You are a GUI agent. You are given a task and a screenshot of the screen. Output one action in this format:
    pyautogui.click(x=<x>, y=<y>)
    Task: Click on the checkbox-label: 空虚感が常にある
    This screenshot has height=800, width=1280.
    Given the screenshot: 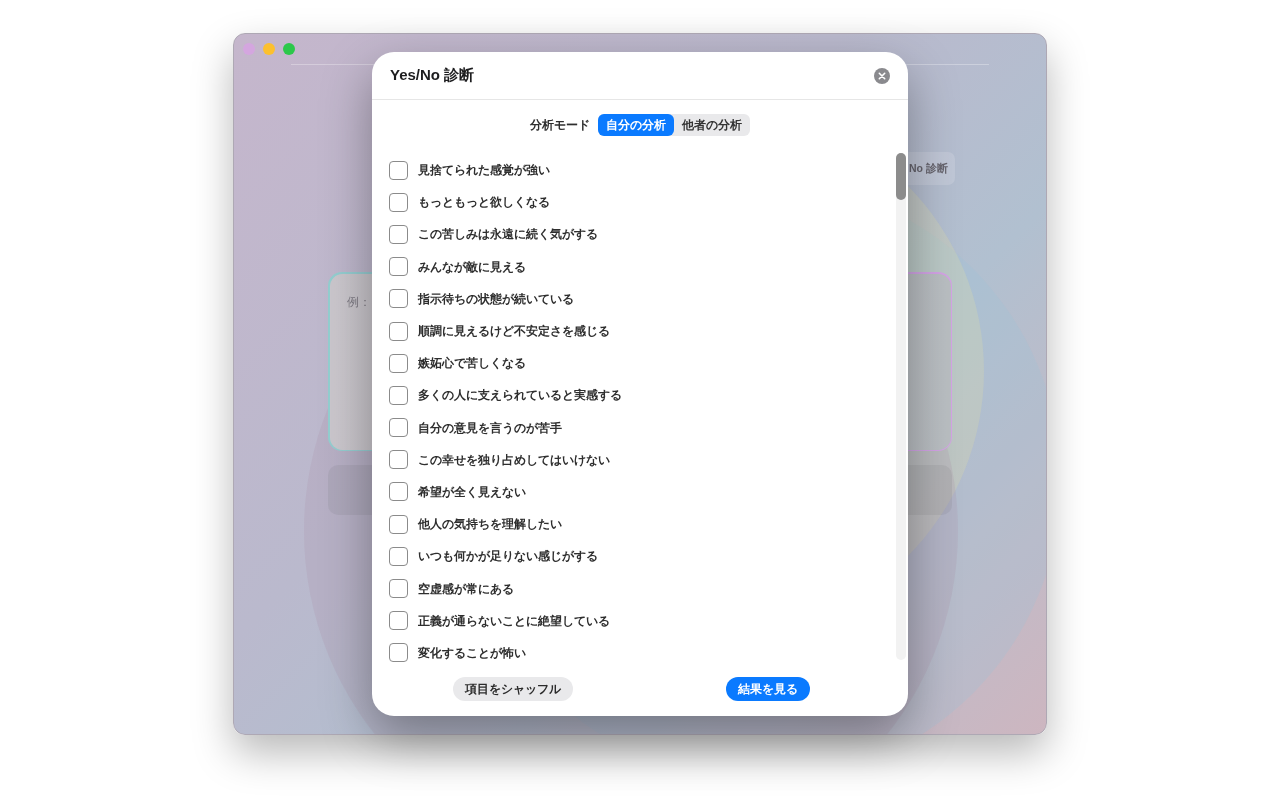 What is the action you would take?
    pyautogui.click(x=466, y=589)
    